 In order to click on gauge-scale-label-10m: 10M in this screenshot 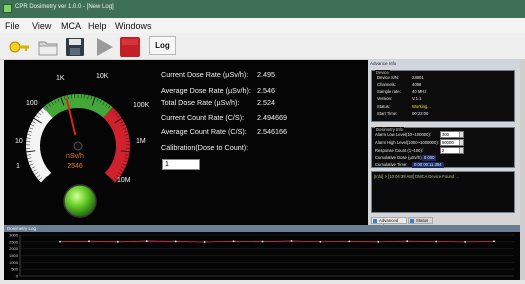, I will do `click(124, 180)`.